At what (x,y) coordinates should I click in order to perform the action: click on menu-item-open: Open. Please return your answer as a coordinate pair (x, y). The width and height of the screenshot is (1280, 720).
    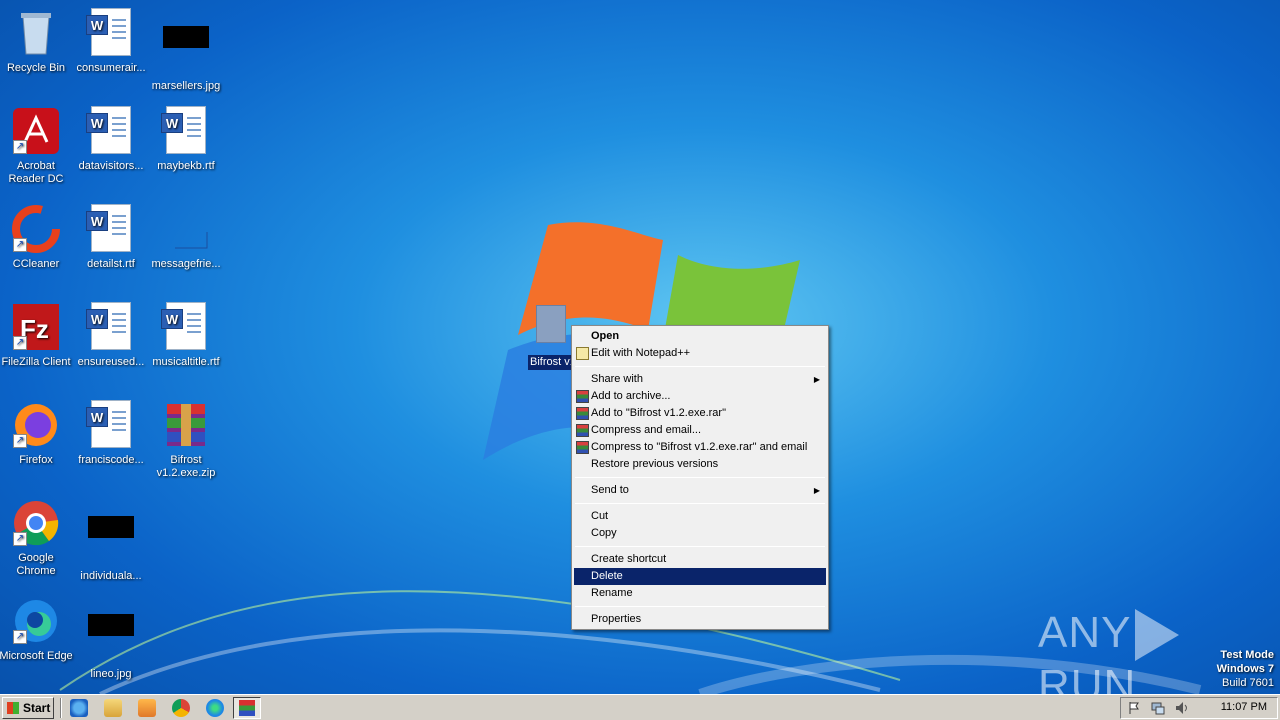
    Looking at the image, I should click on (700, 336).